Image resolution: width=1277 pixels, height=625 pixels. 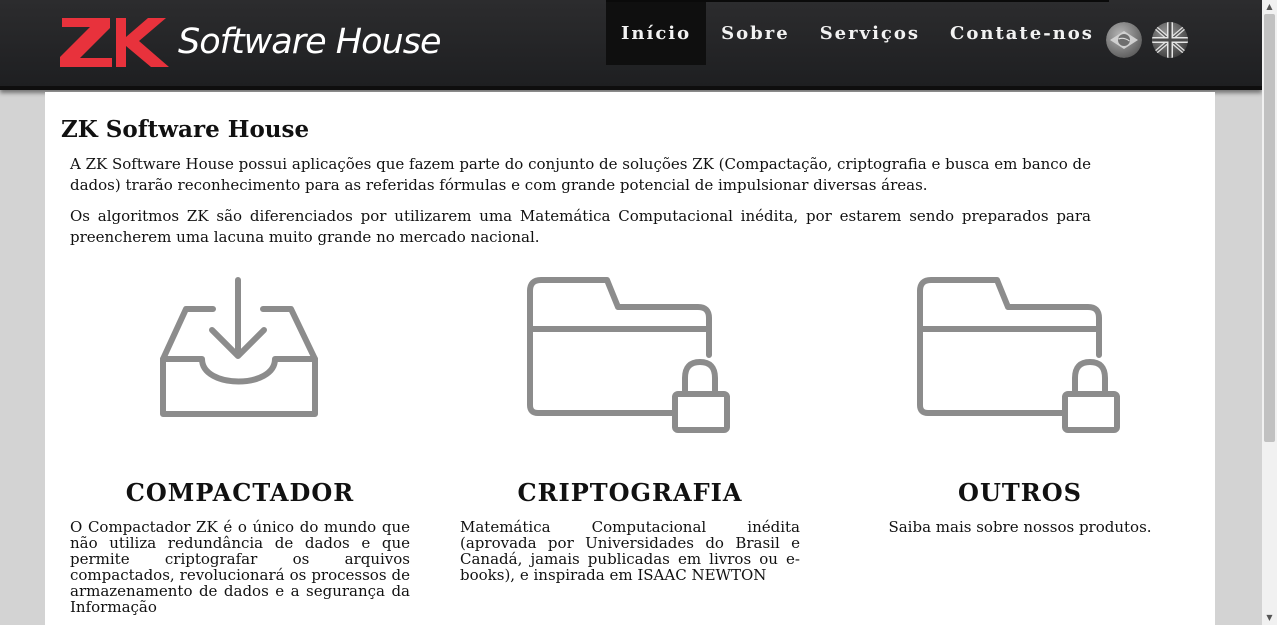 What do you see at coordinates (1269, 7) in the screenshot?
I see `scroll-up-arrow-icon: ▲` at bounding box center [1269, 7].